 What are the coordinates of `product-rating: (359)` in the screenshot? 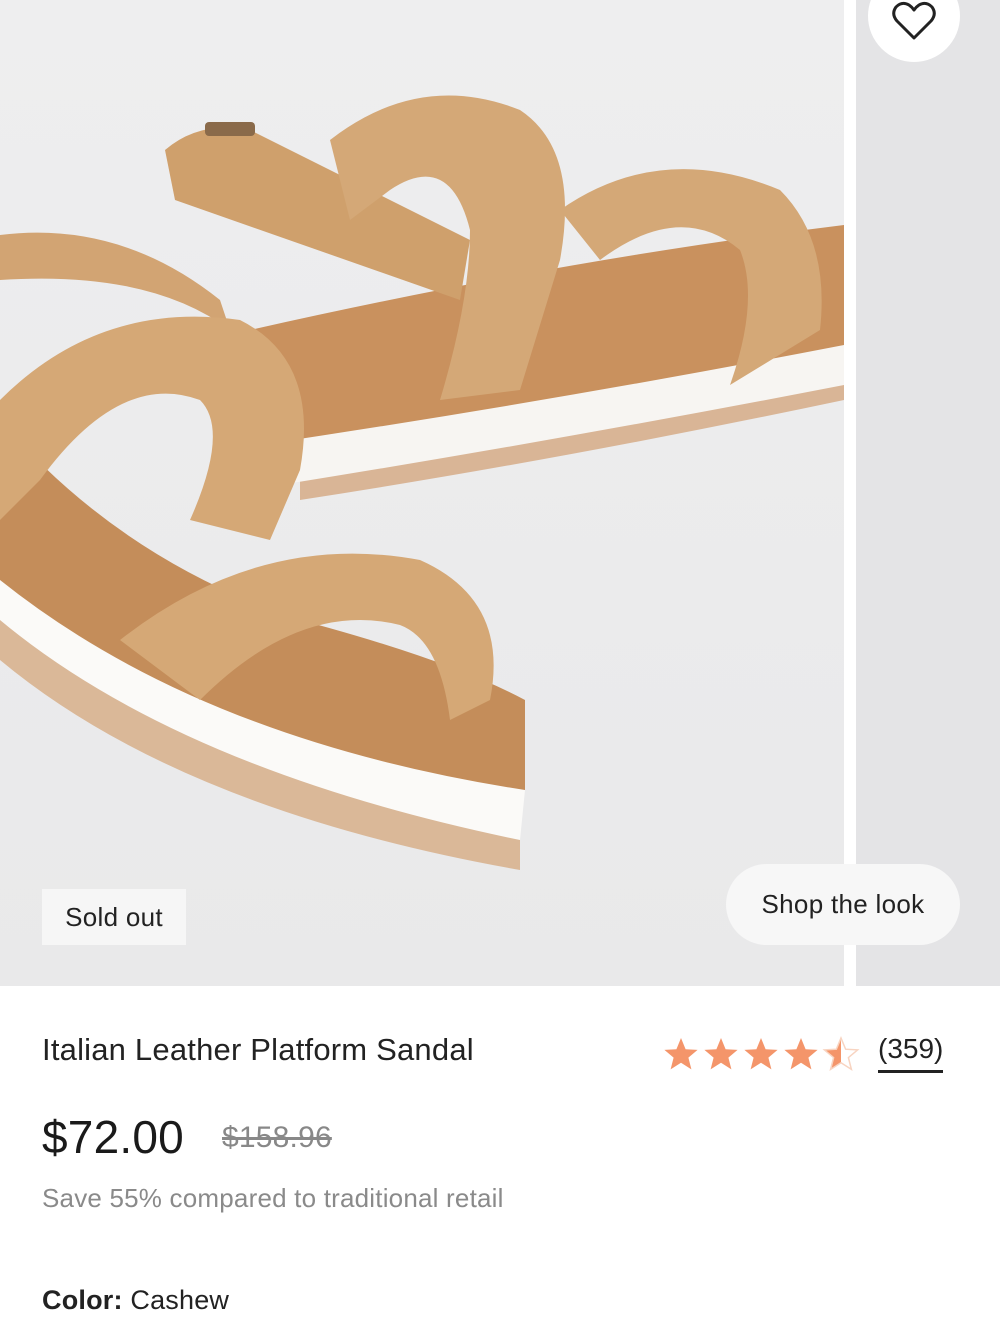 It's located at (803, 1053).